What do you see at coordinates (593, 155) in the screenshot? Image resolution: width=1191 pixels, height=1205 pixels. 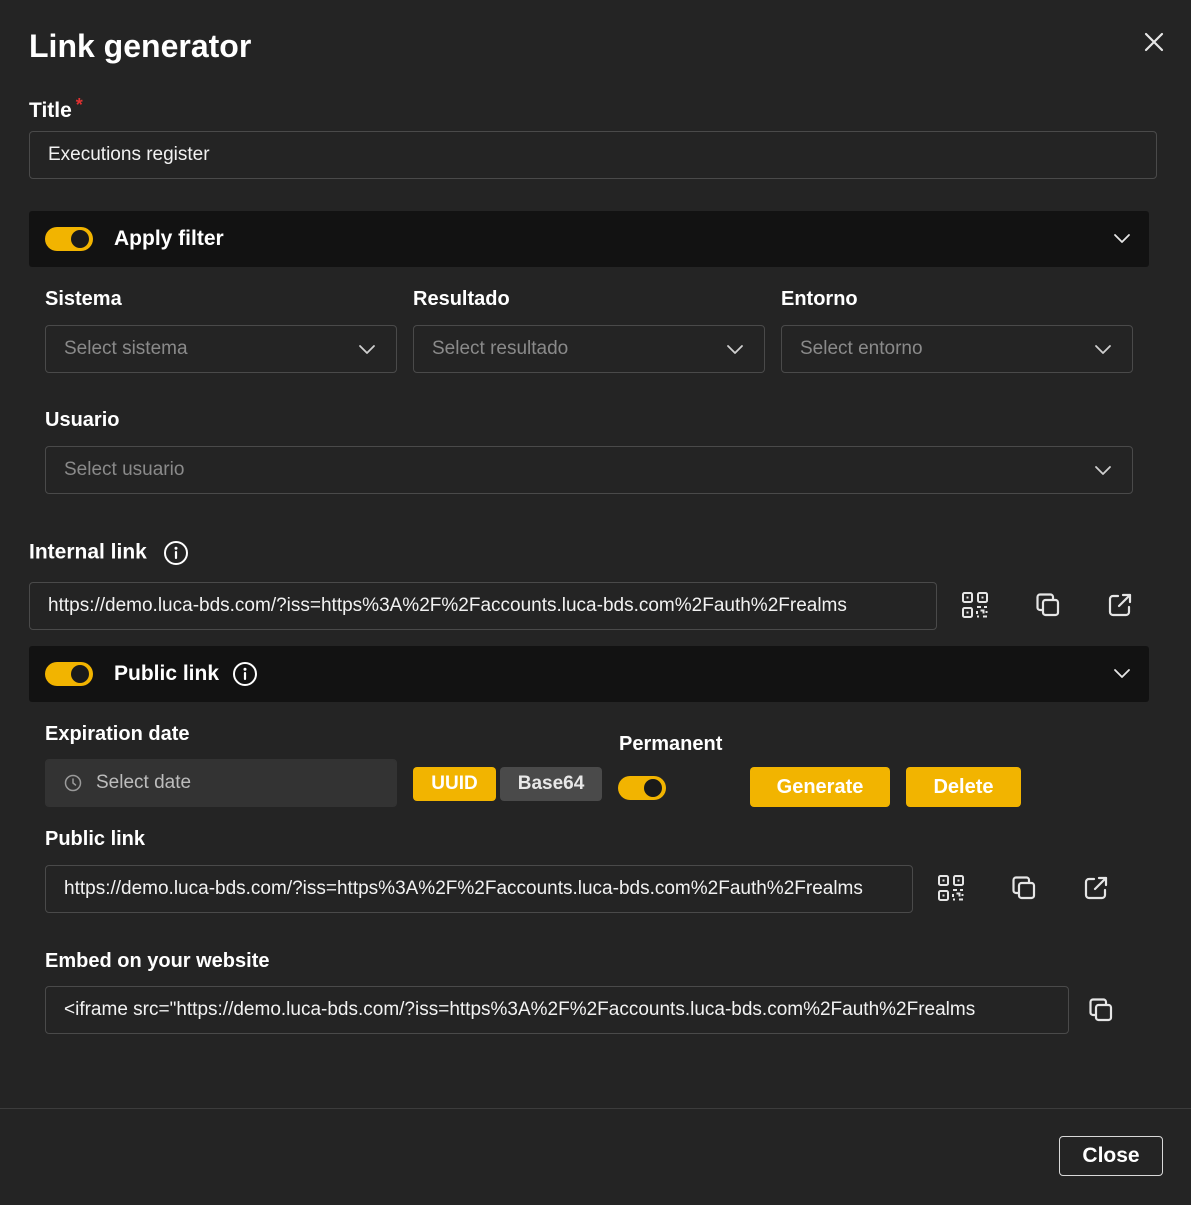 I see `title-input: Executions register` at bounding box center [593, 155].